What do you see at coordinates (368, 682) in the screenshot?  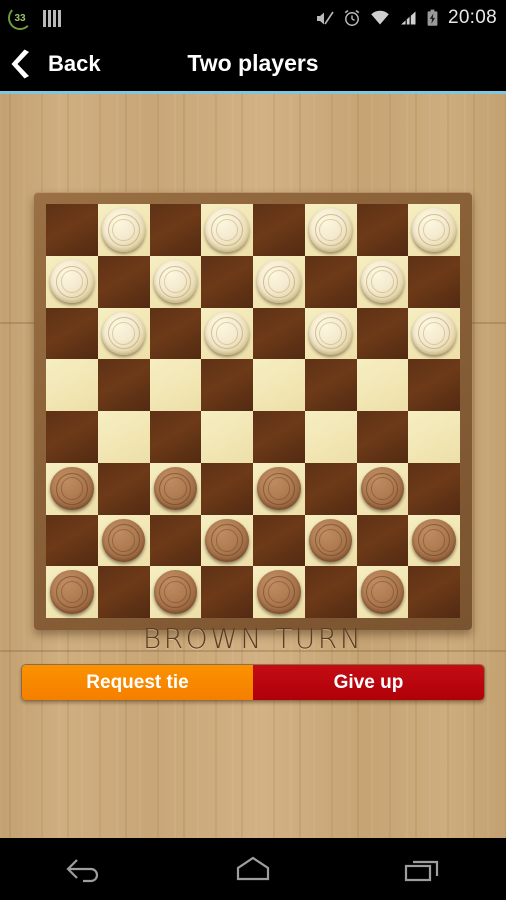 I see `give-up-button: Give up` at bounding box center [368, 682].